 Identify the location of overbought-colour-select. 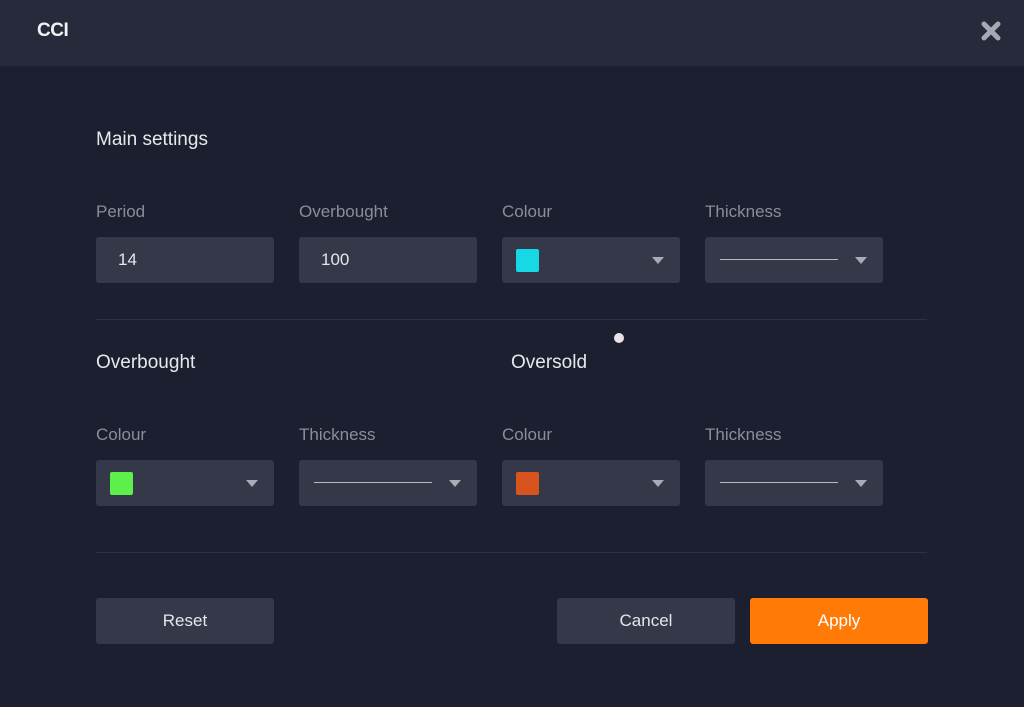
(185, 483).